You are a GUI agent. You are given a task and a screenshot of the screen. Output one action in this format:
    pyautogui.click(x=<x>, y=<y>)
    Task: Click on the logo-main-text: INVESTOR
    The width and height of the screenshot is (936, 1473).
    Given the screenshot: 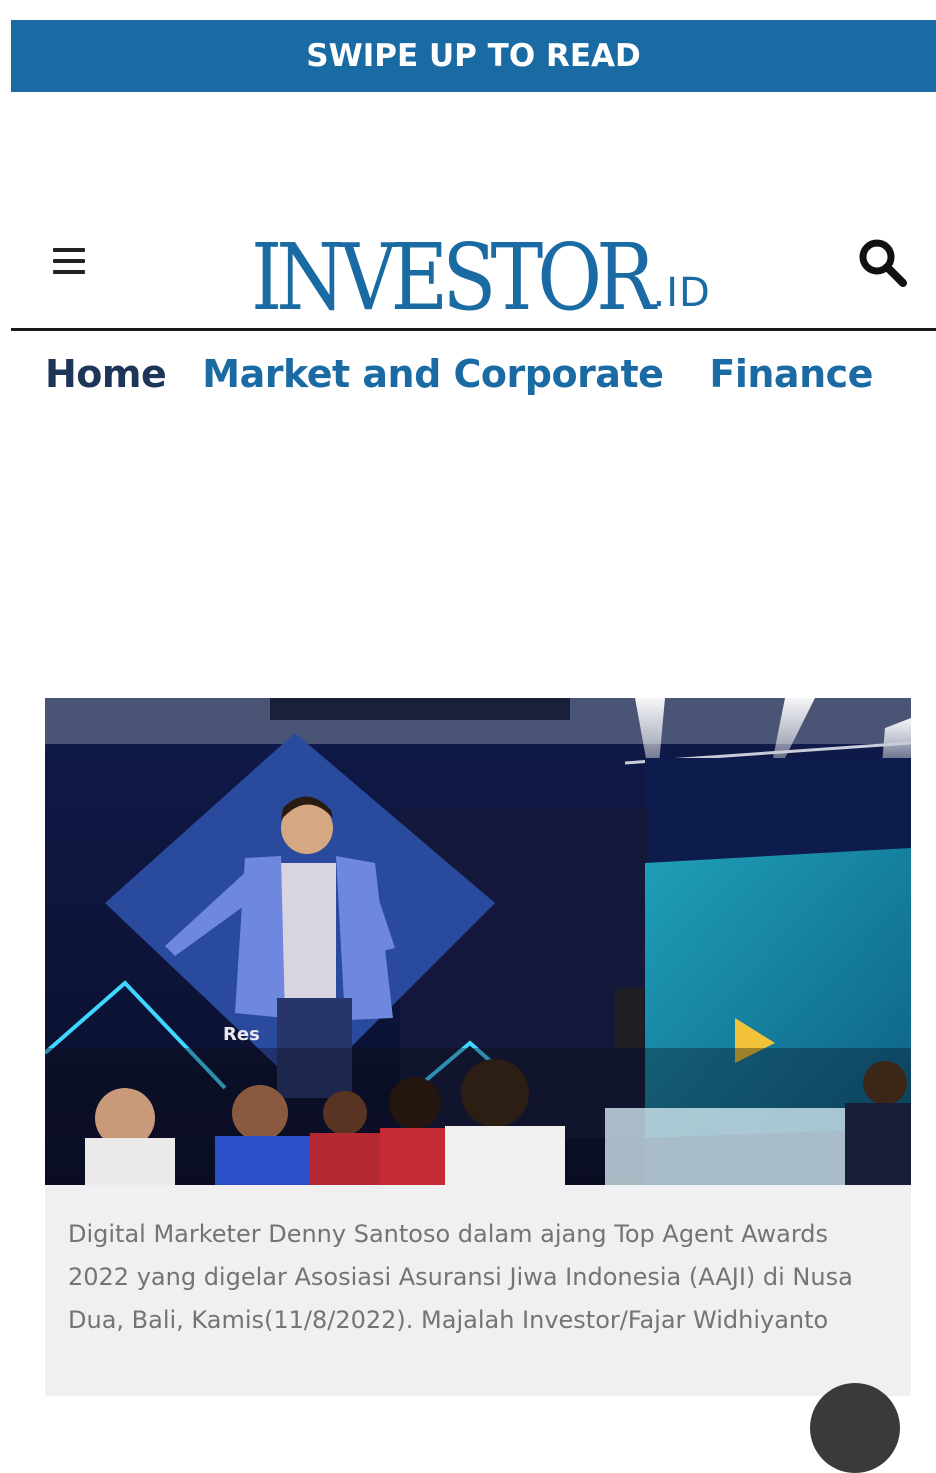 What is the action you would take?
    pyautogui.click(x=453, y=277)
    